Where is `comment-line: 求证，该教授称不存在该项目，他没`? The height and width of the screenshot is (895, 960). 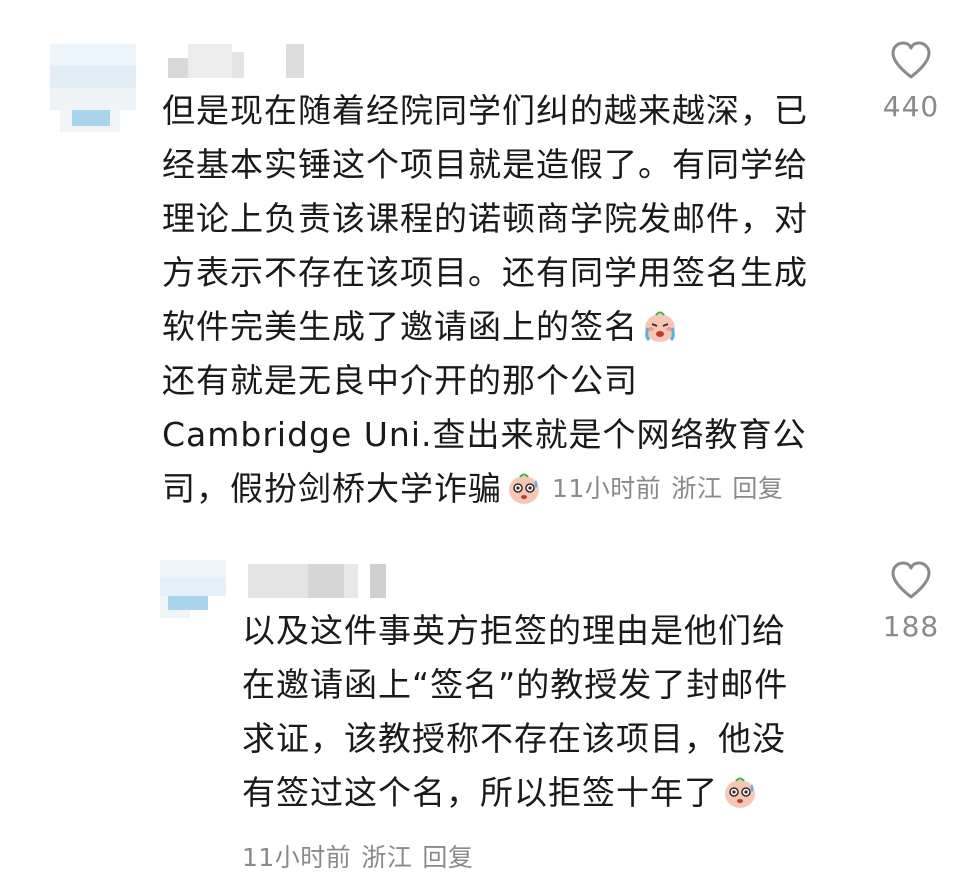
comment-line: 求证，该教授称不存在该项目，他没 is located at coordinates (514, 738).